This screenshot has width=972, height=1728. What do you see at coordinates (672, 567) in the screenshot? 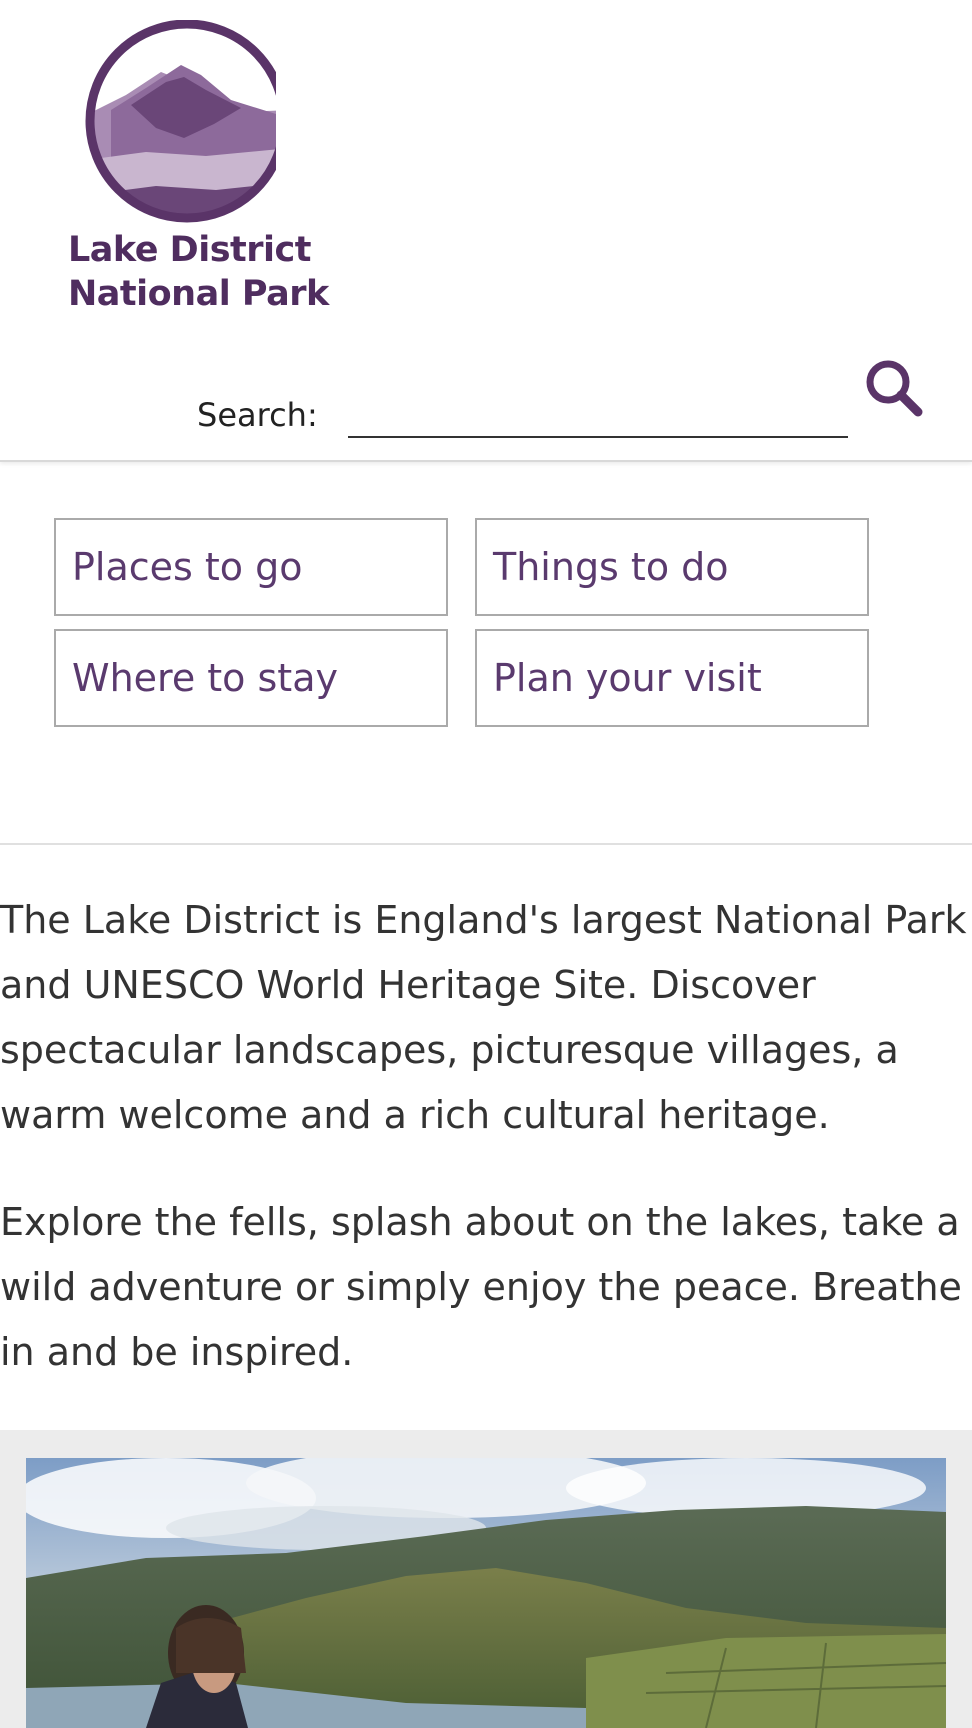
I see `nav-things-to-do: Things to do` at bounding box center [672, 567].